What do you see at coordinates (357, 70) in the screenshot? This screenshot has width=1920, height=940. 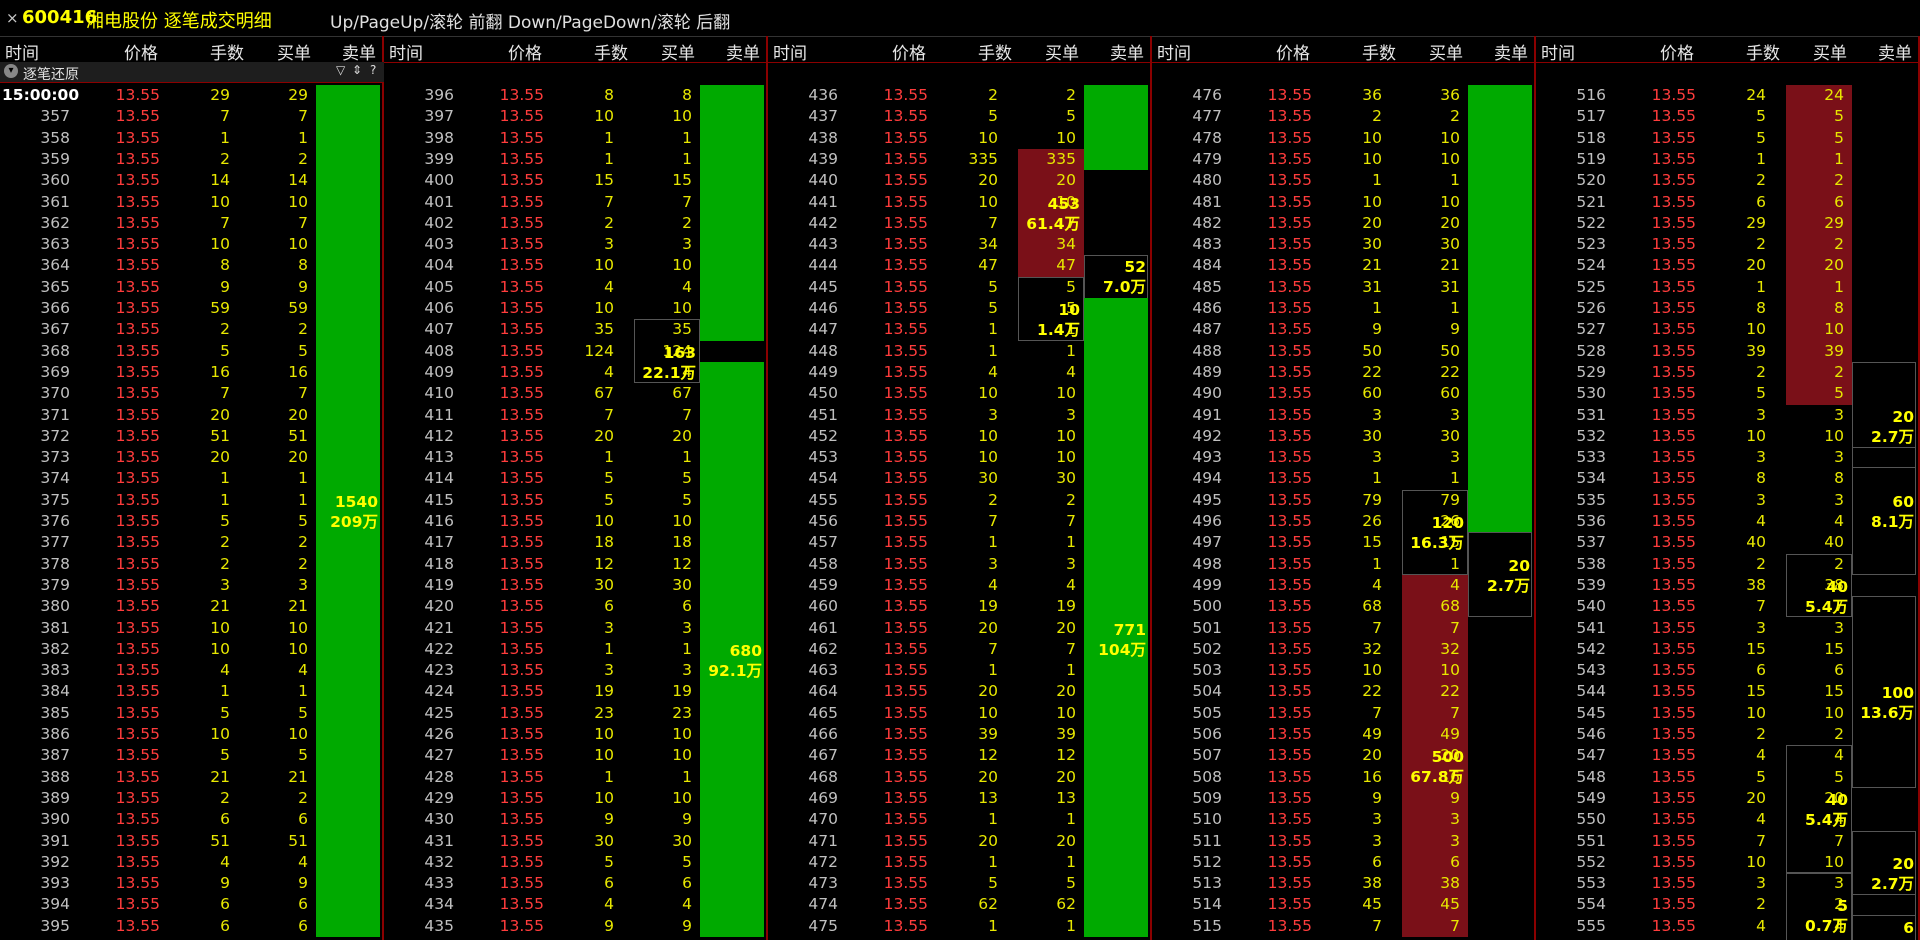 I see `sort-icon: ⇕` at bounding box center [357, 70].